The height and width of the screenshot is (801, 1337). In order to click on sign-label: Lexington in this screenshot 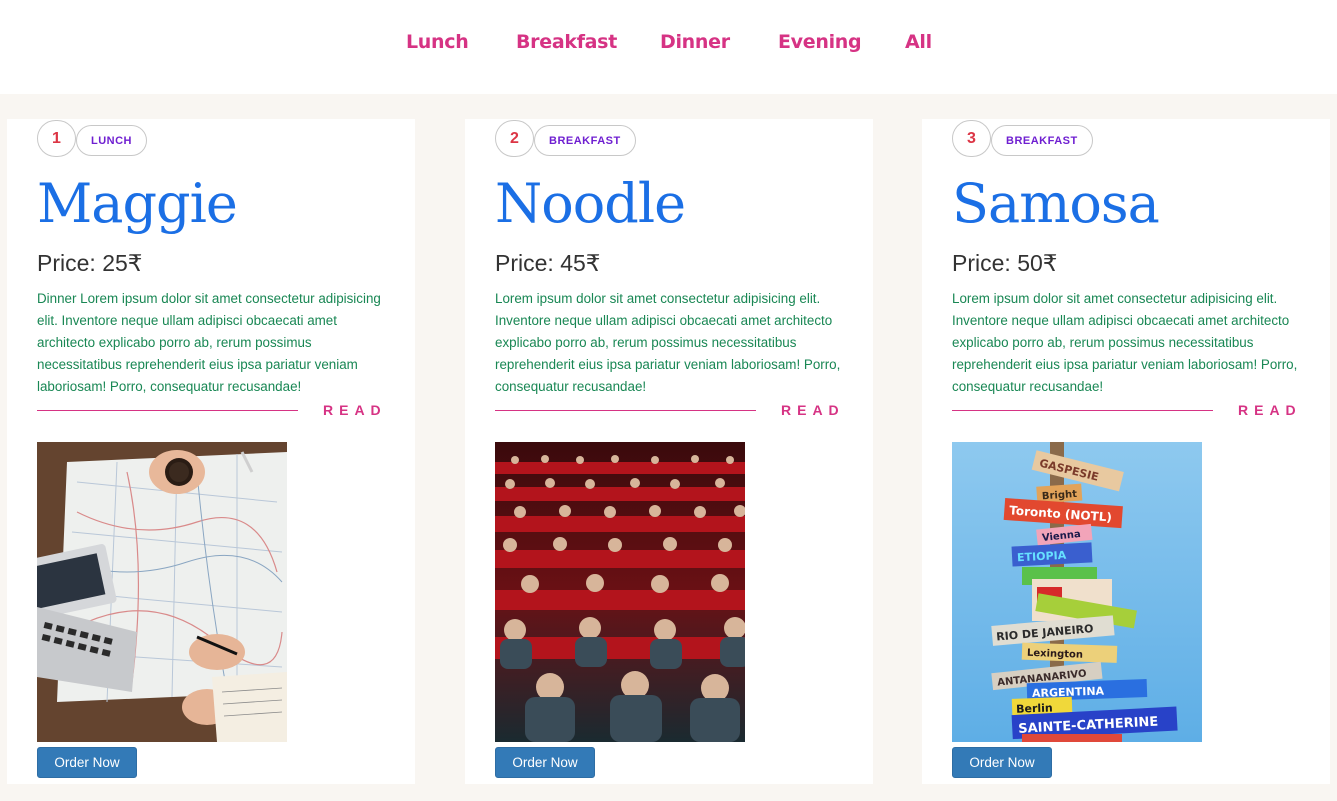, I will do `click(1055, 654)`.